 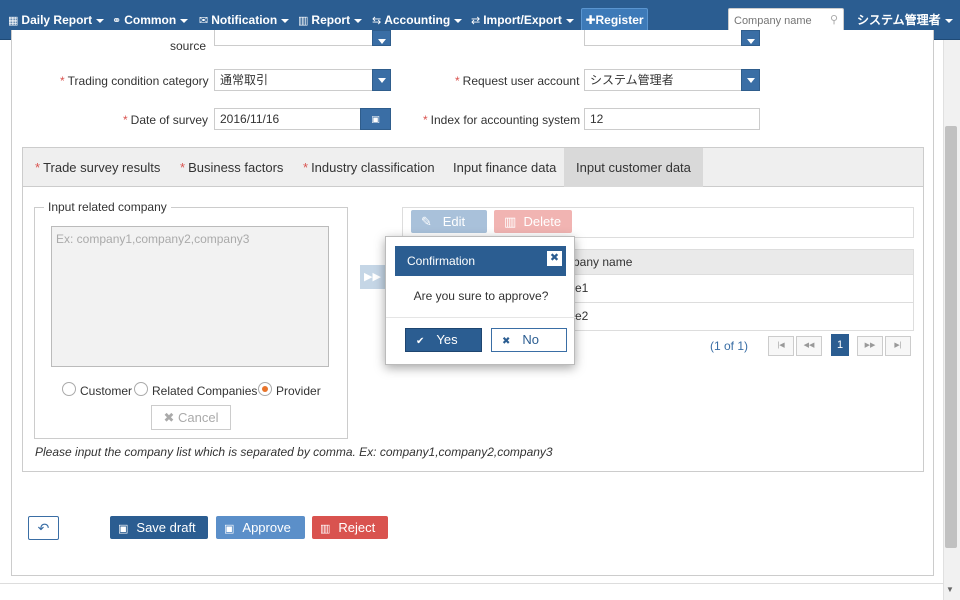 What do you see at coordinates (441, 261) in the screenshot?
I see `dialog-title: Confirmation` at bounding box center [441, 261].